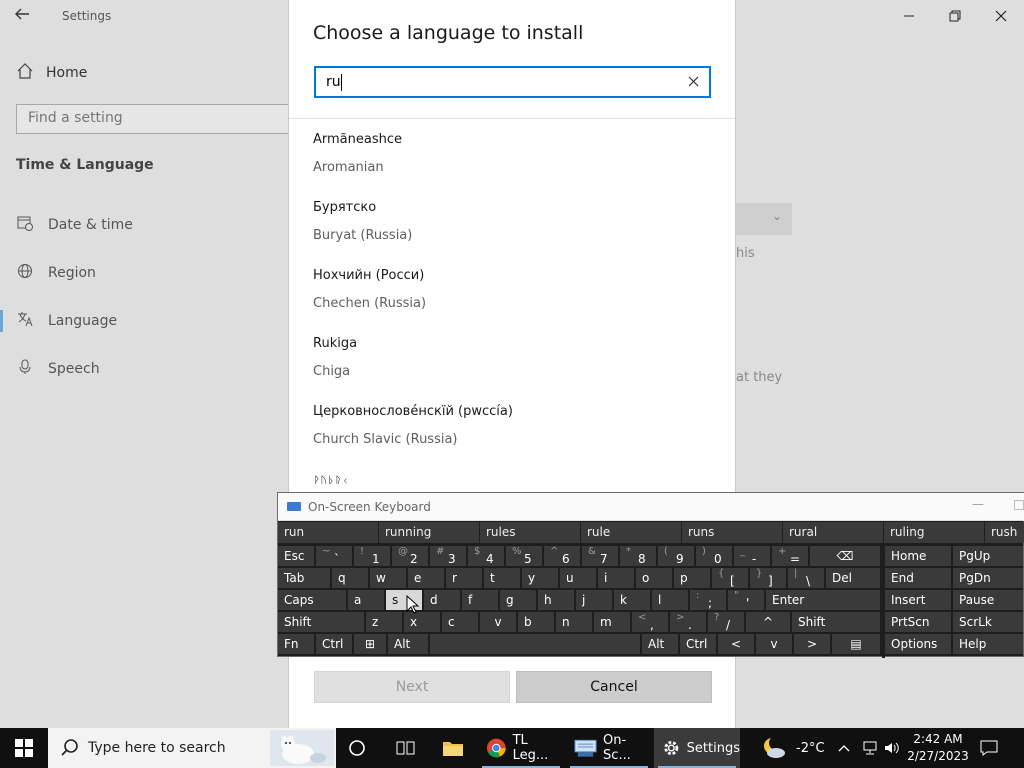 Image resolution: width=1024 pixels, height=768 pixels. I want to click on sidebar-item-language: Language, so click(66, 321).